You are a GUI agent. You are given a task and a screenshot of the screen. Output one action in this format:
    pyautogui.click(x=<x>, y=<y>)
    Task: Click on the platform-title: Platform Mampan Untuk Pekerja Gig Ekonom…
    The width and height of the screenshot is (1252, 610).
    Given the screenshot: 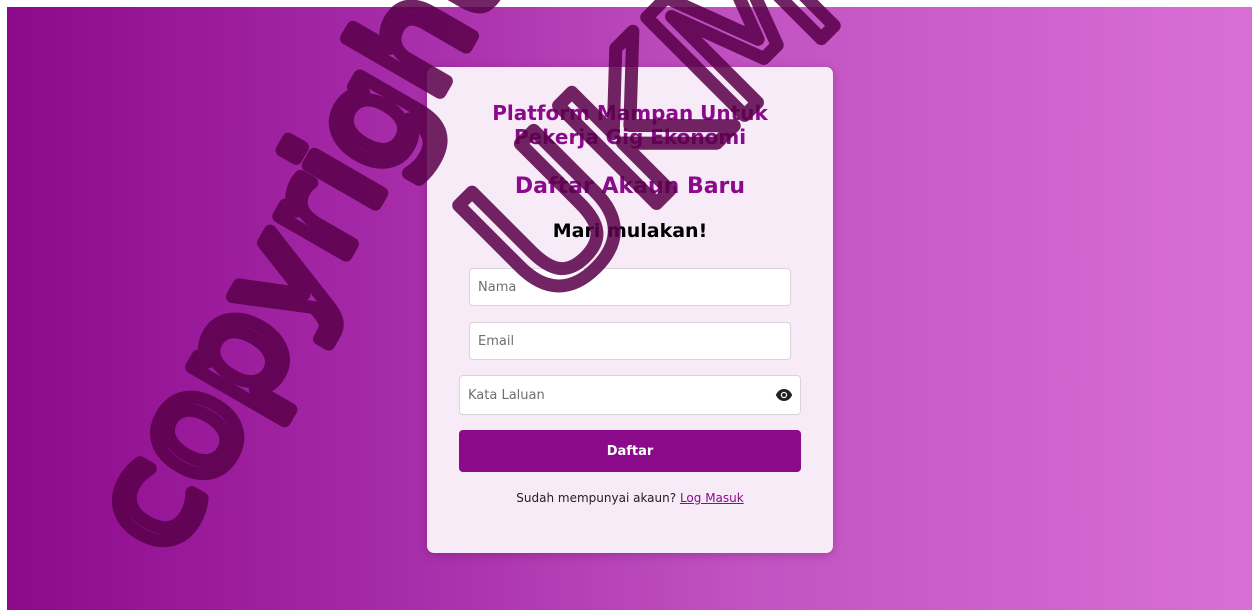 What is the action you would take?
    pyautogui.click(x=630, y=125)
    